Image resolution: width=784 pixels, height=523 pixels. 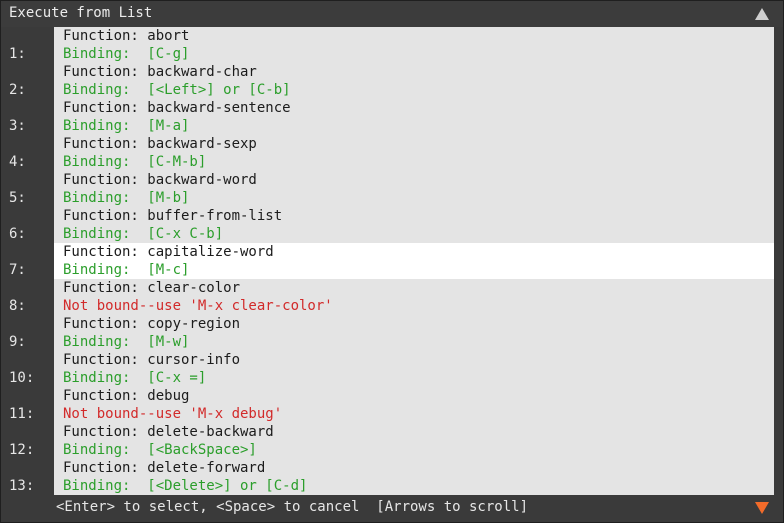 What do you see at coordinates (160, 450) in the screenshot?
I see `key-binding: Binding: [<BackSpace>]` at bounding box center [160, 450].